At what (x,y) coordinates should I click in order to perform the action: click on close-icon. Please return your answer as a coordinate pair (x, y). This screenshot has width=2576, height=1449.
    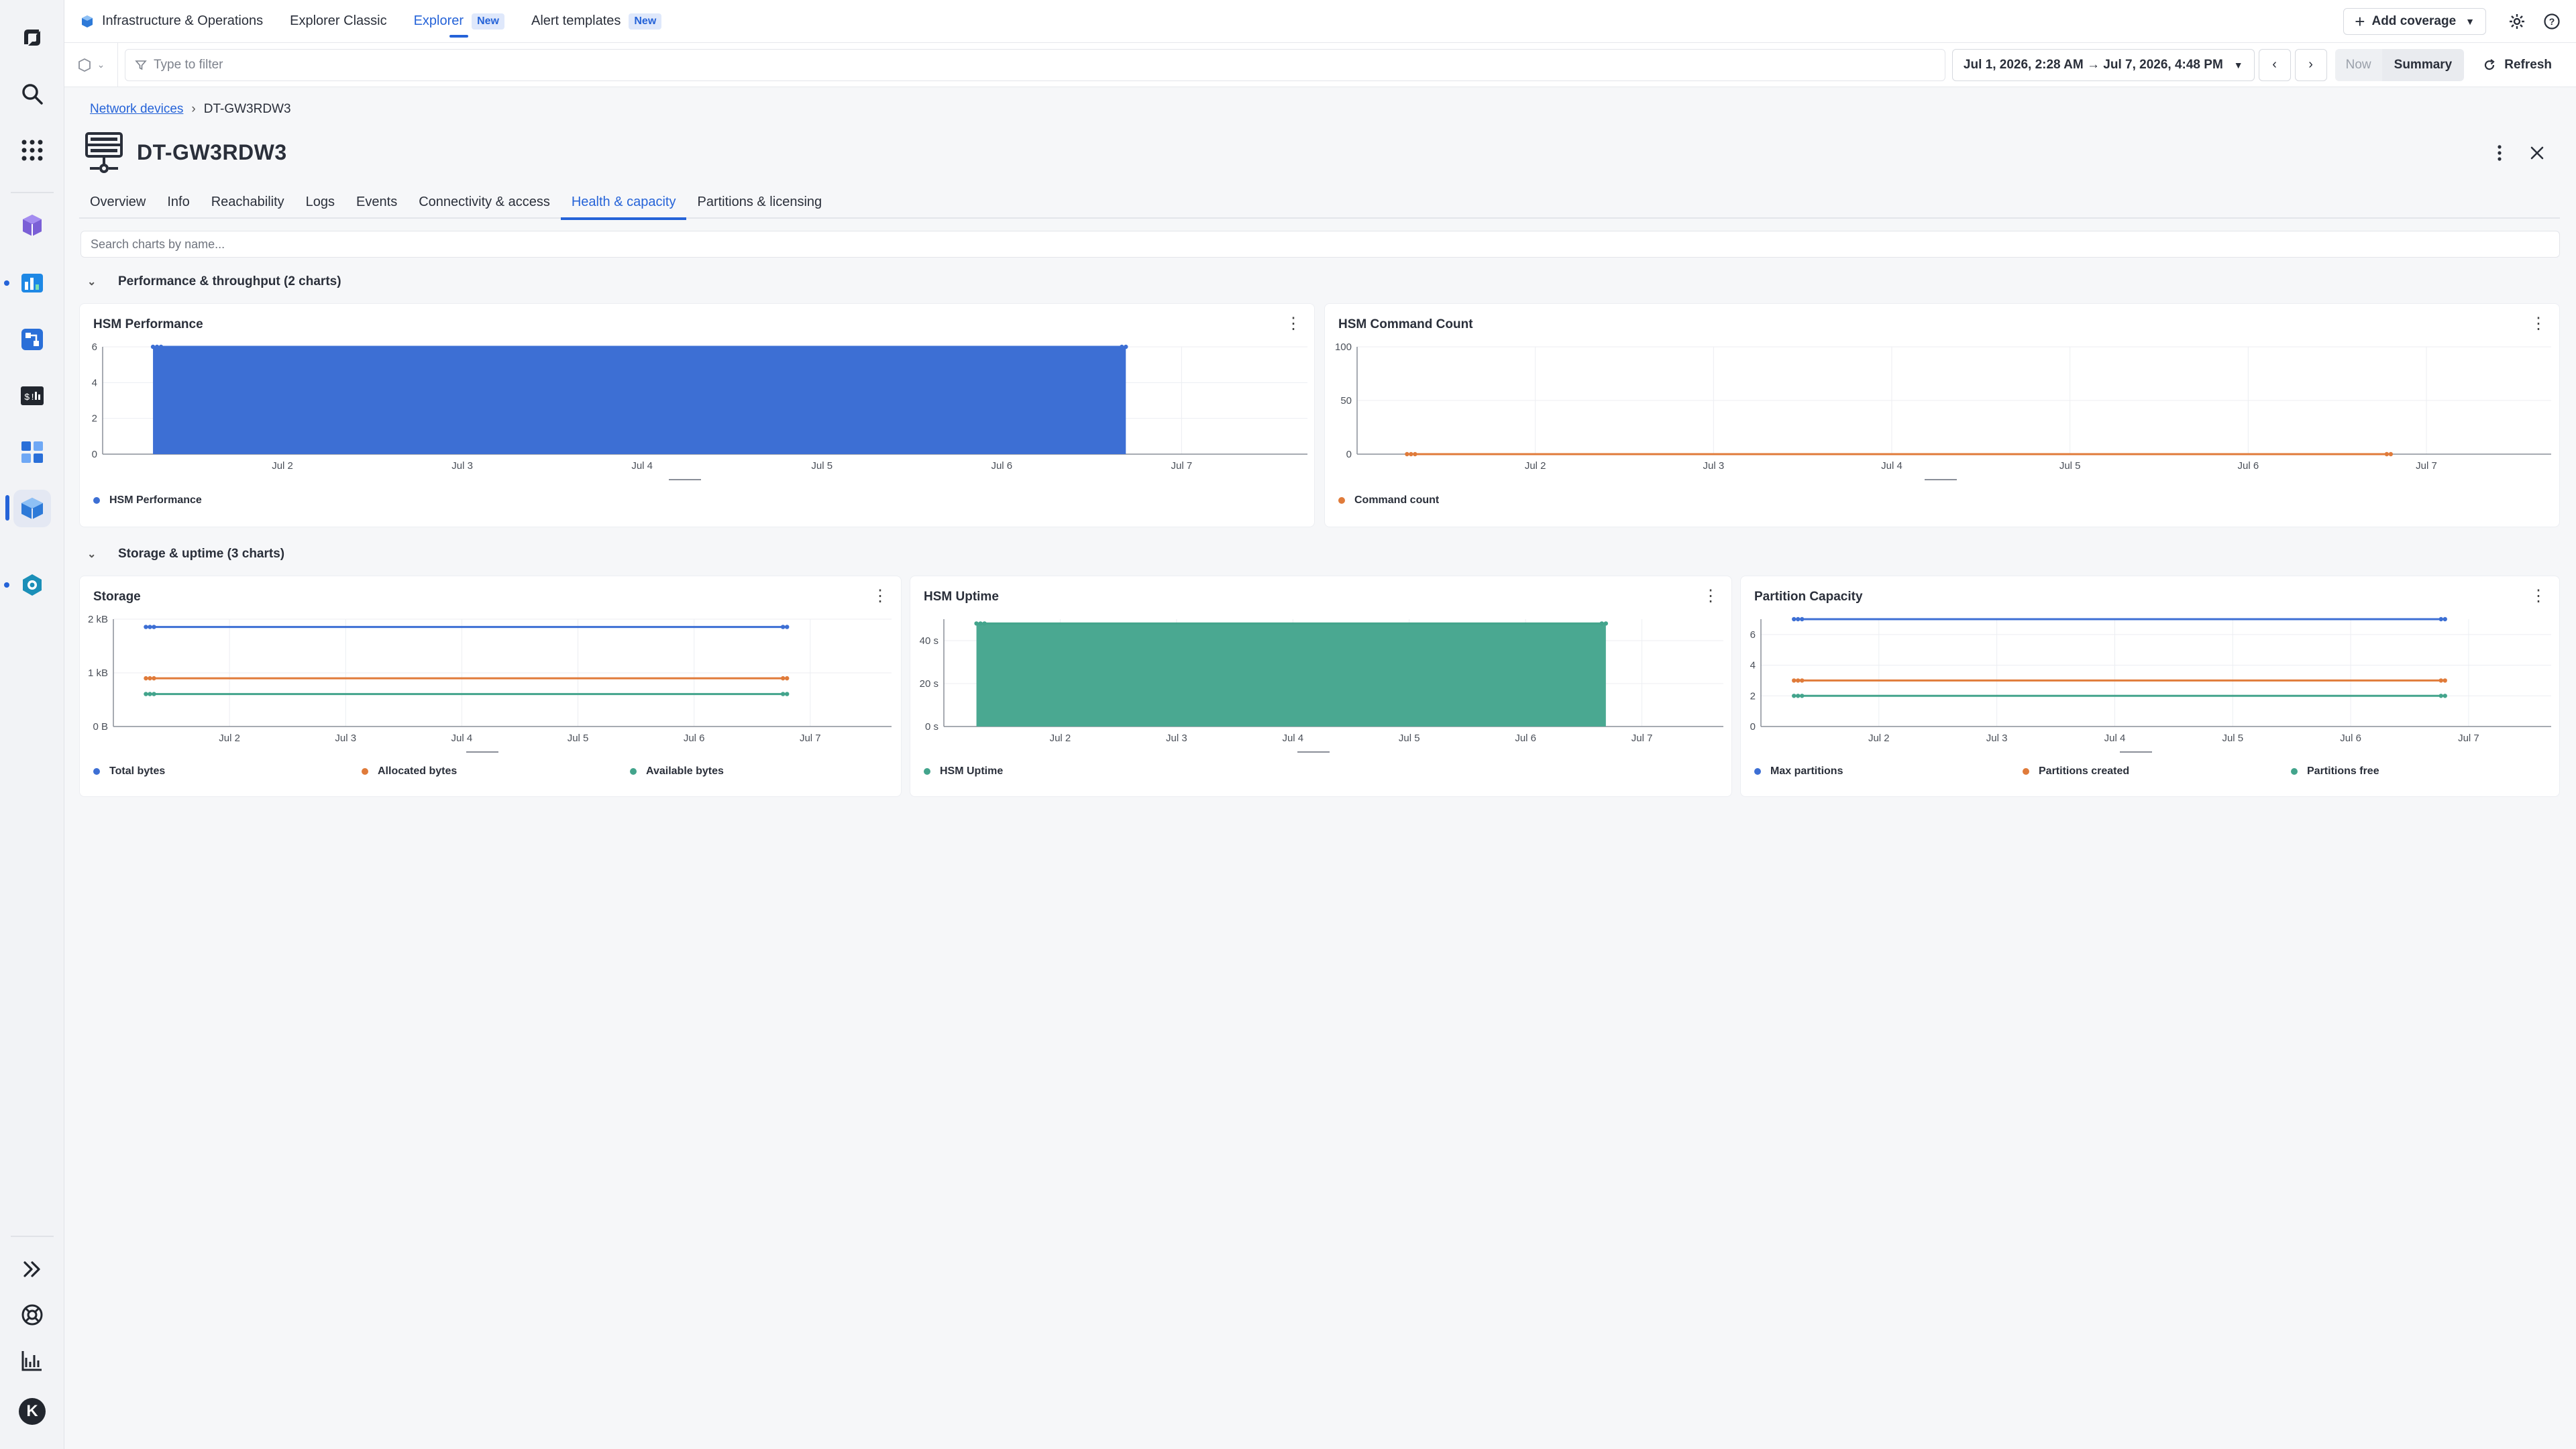
    Looking at the image, I should click on (2537, 153).